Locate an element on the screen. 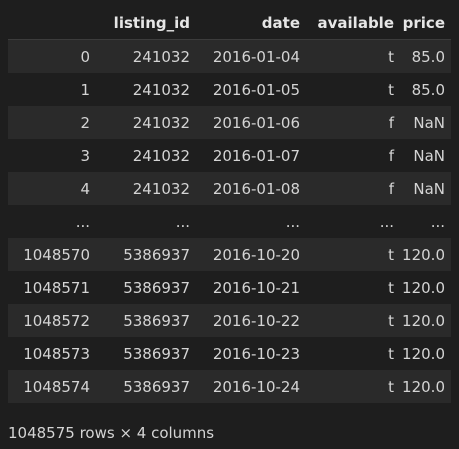 The image size is (459, 449). column-header-date: date is located at coordinates (251, 23).